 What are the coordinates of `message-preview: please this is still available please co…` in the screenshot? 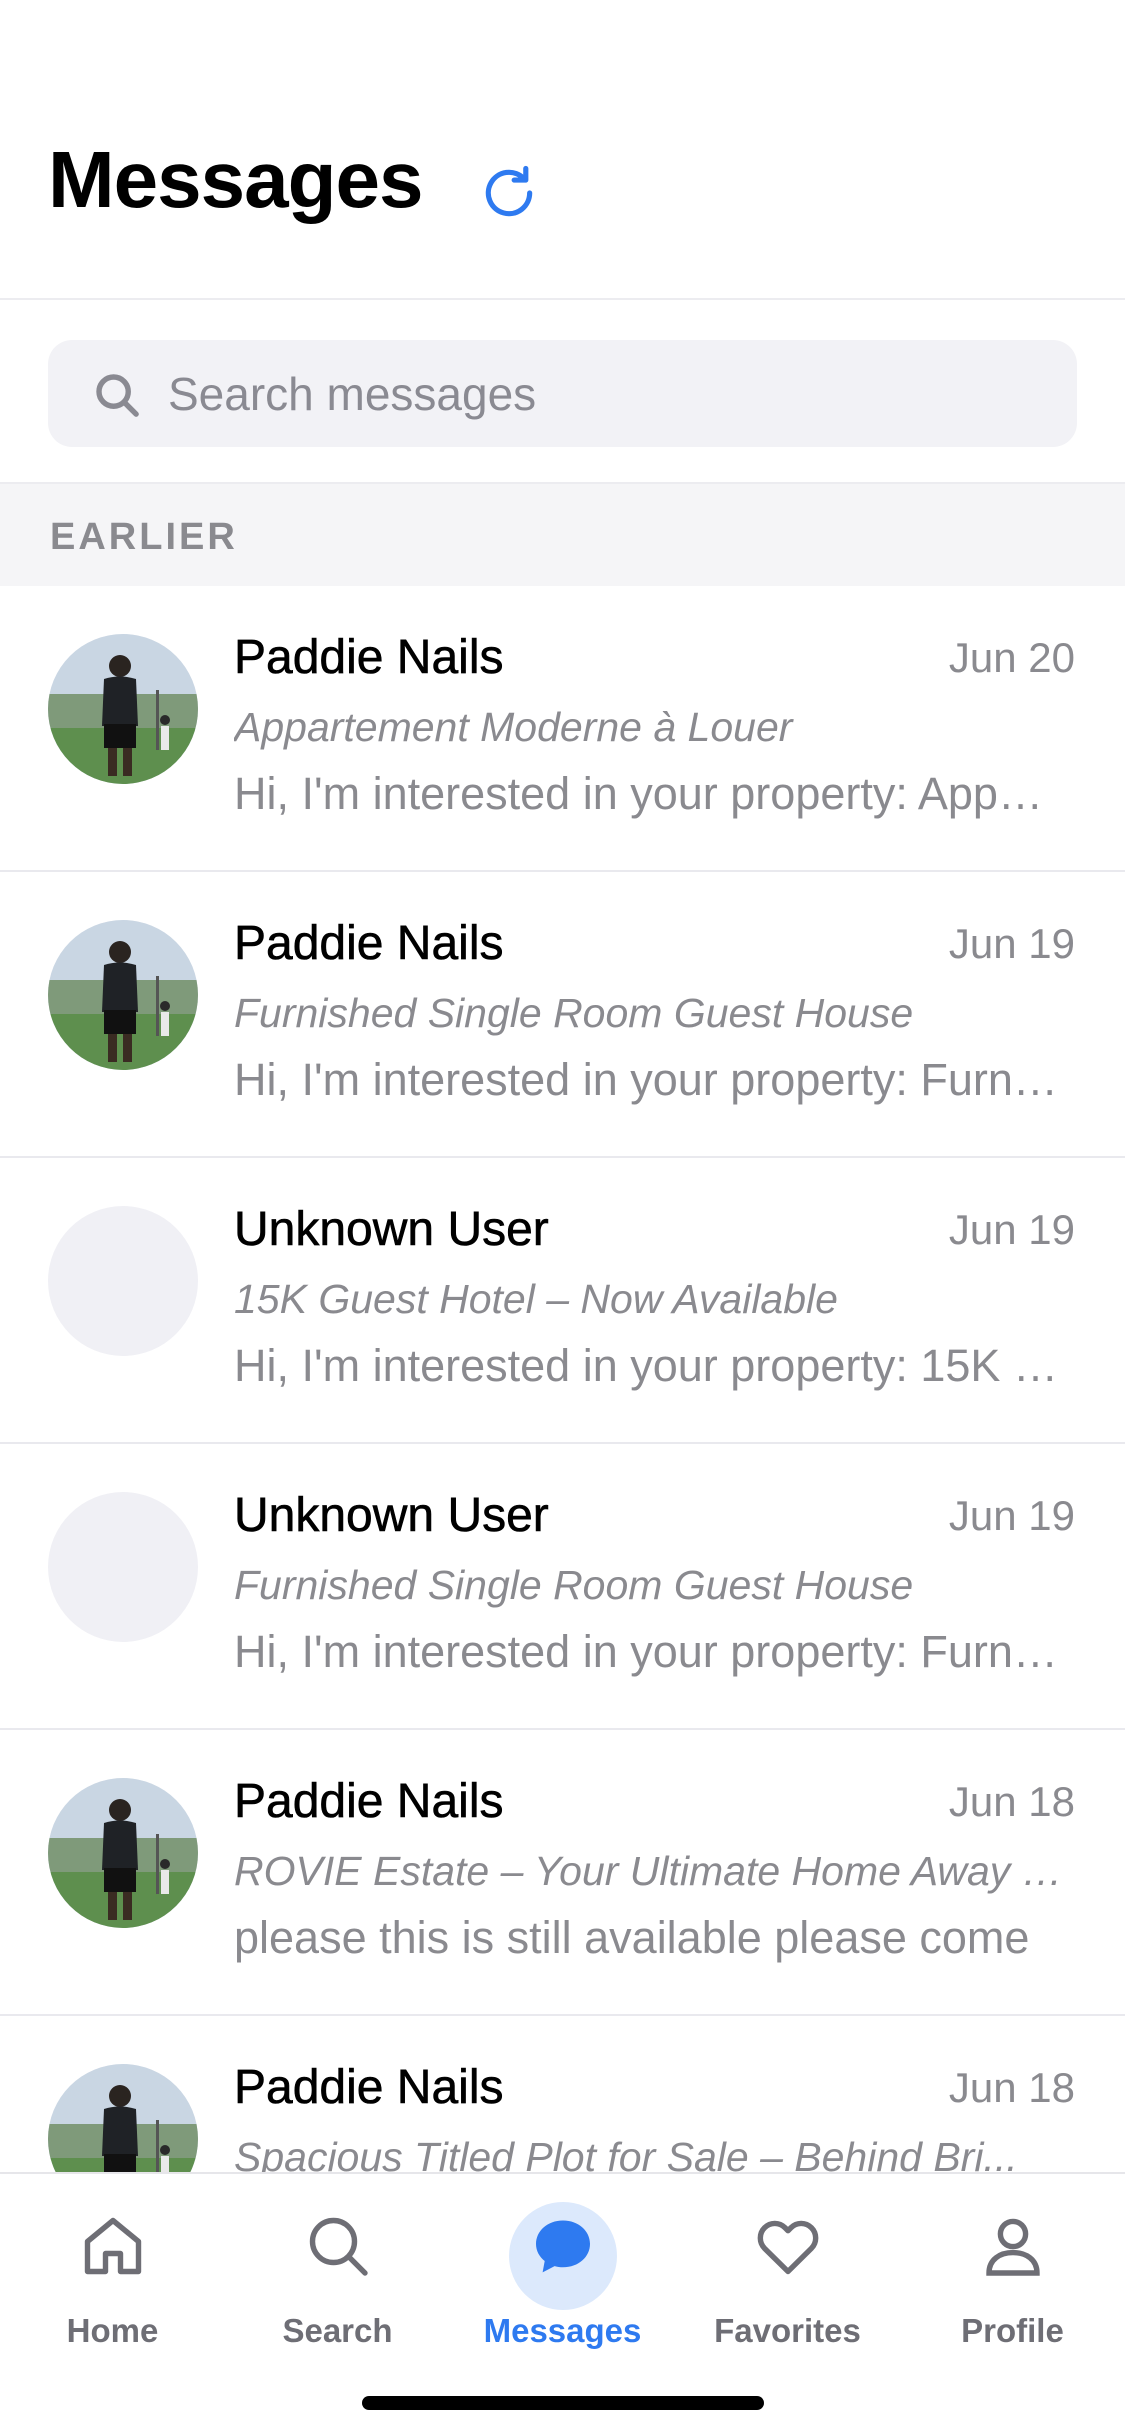 It's located at (632, 1937).